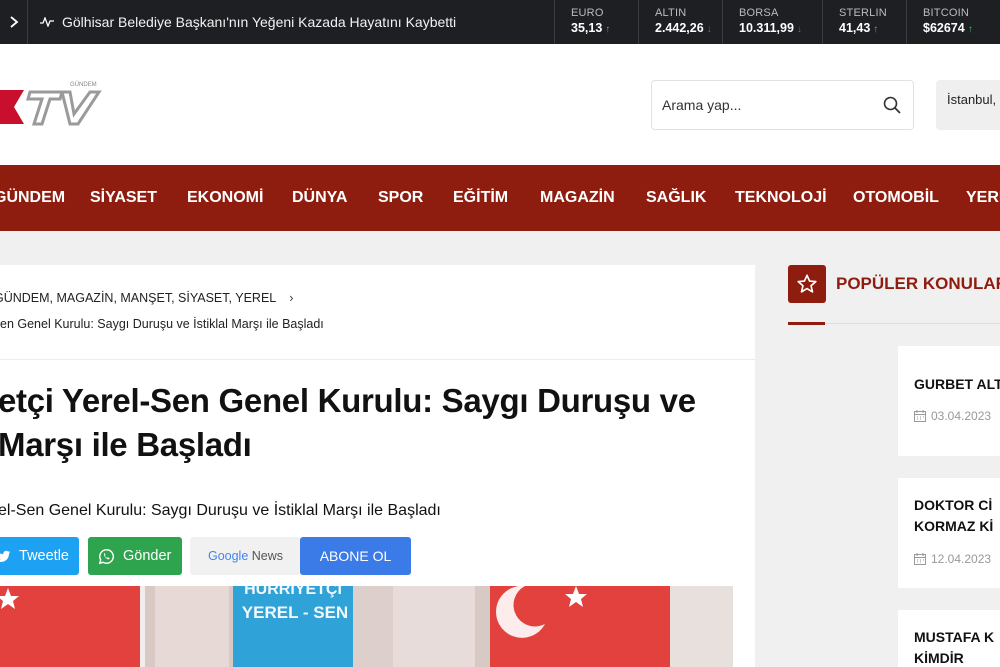  What do you see at coordinates (138, 298) in the screenshot?
I see `breadcrumb-categories: GÜNDEM, MAGAZİN, MANŞET, SİYASET, YEREL` at bounding box center [138, 298].